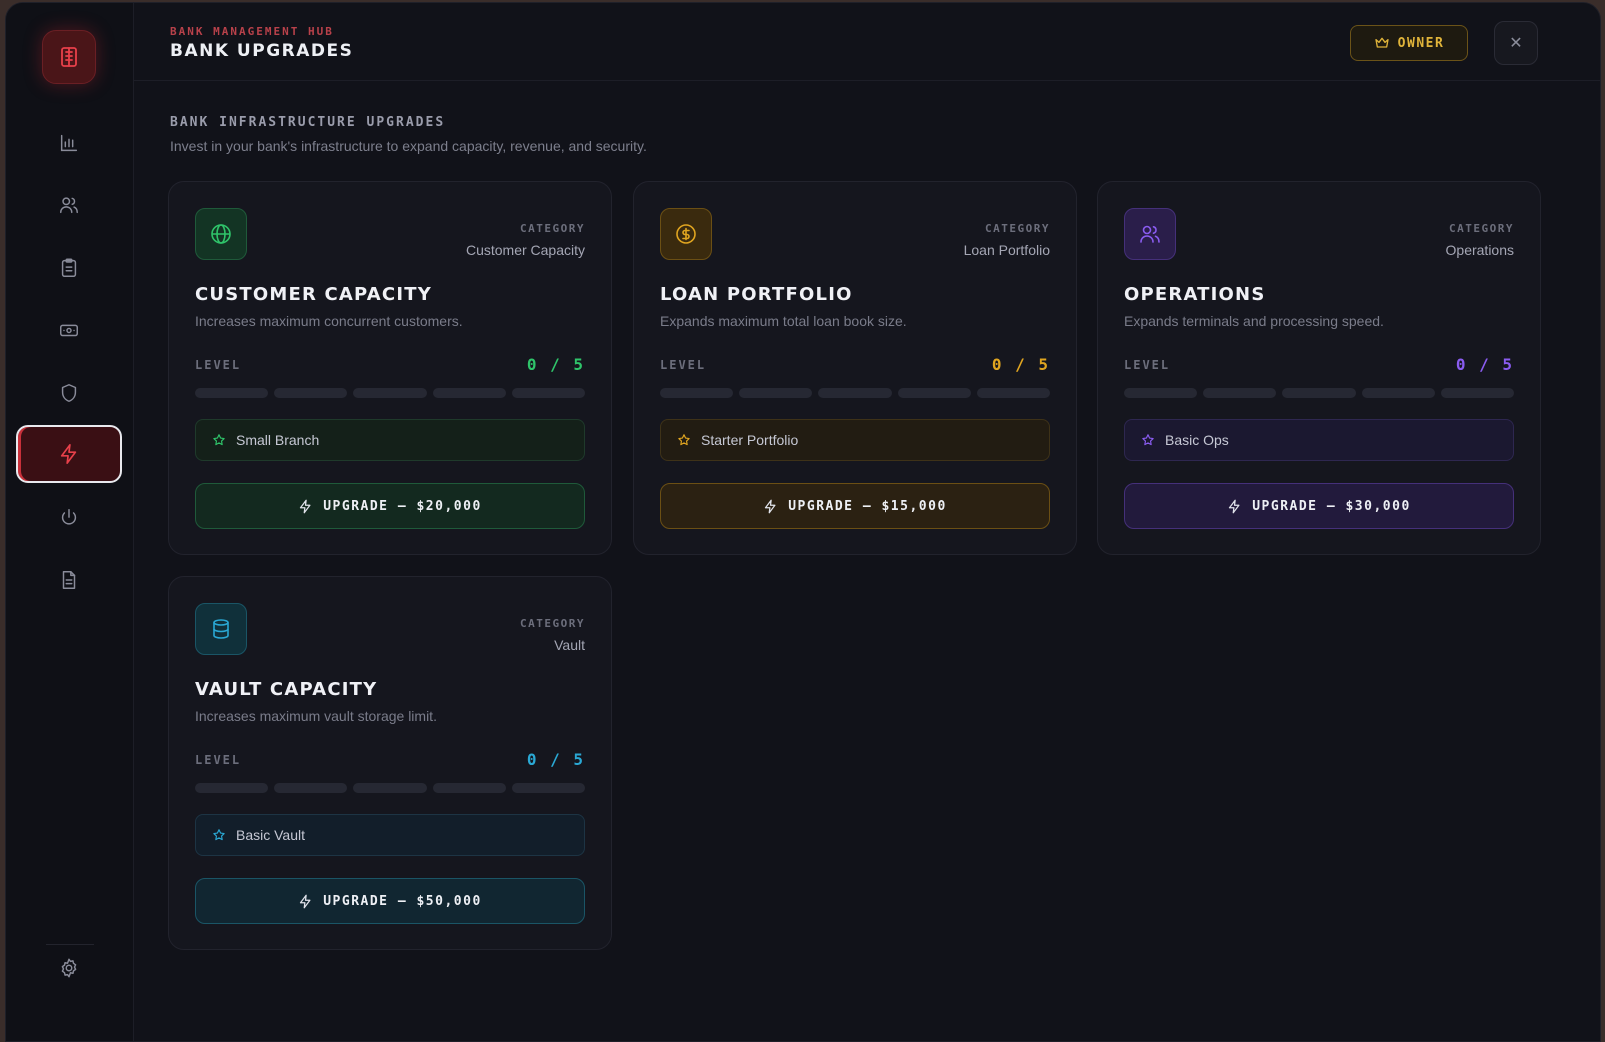 This screenshot has width=1605, height=1042. I want to click on database-icon, so click(221, 629).